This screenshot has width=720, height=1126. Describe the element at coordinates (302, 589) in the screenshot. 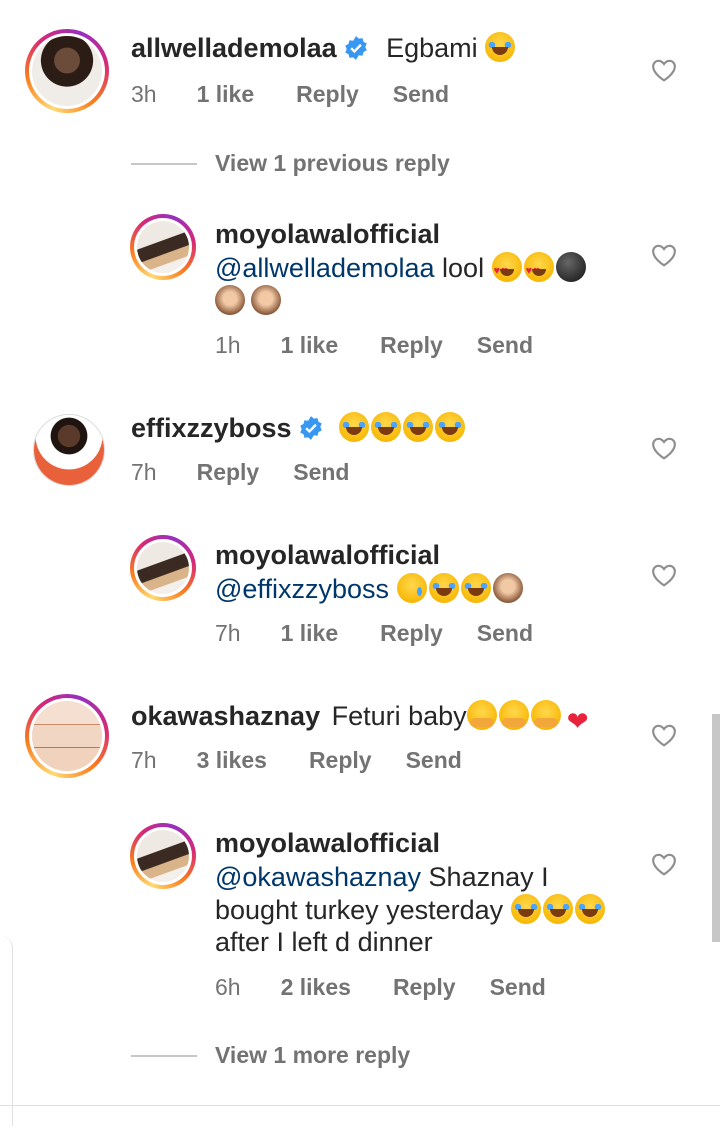

I see `mention-link: @effixzzyboss` at that location.